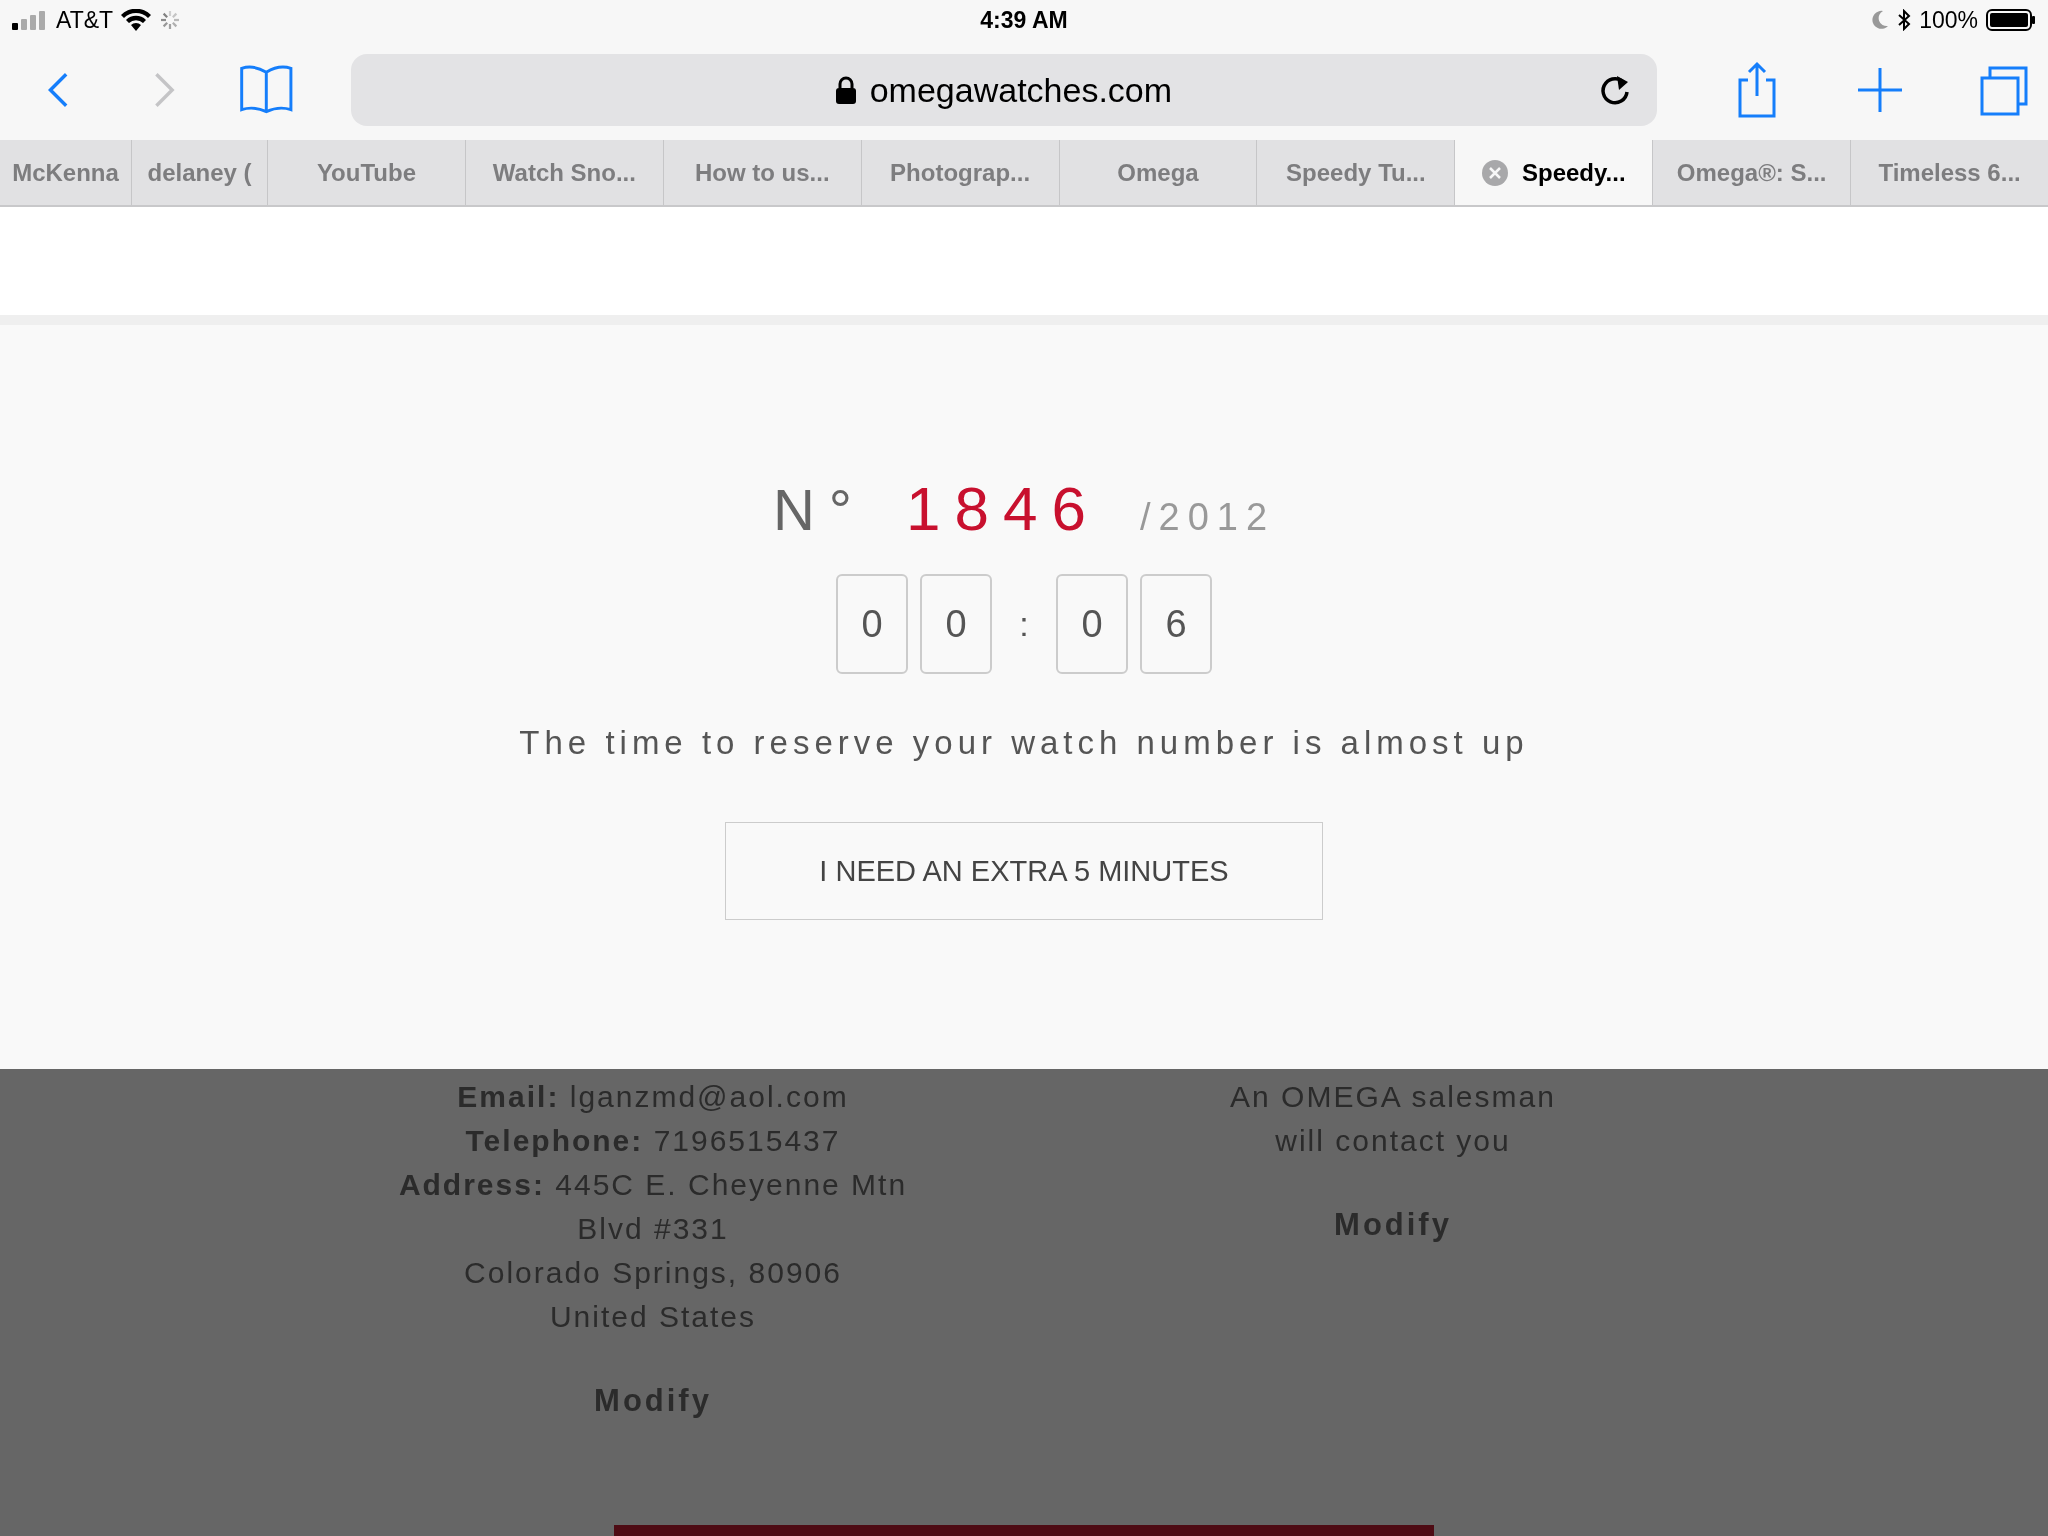  Describe the element at coordinates (845, 90) in the screenshot. I see `lock-icon` at that location.